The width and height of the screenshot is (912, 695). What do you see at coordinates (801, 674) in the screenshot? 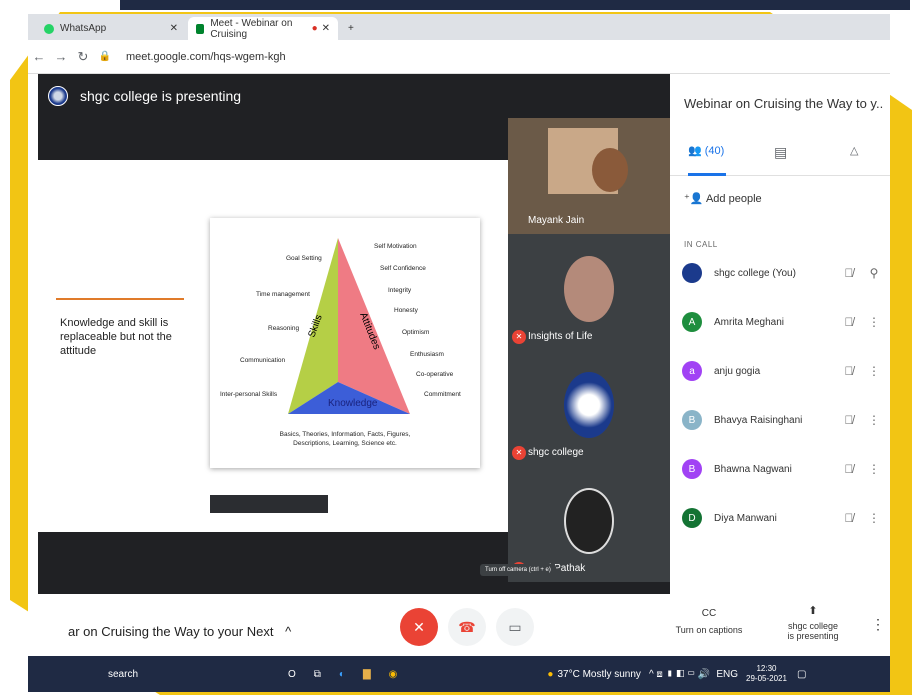
I see `notification-icon: ▢` at bounding box center [801, 674].